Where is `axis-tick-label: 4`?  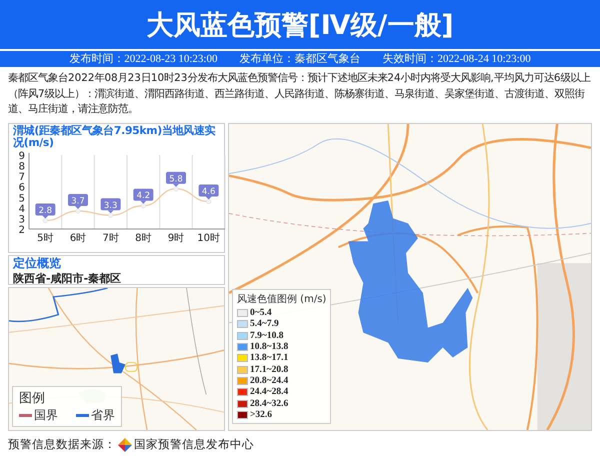 axis-tick-label: 4 is located at coordinates (21, 208).